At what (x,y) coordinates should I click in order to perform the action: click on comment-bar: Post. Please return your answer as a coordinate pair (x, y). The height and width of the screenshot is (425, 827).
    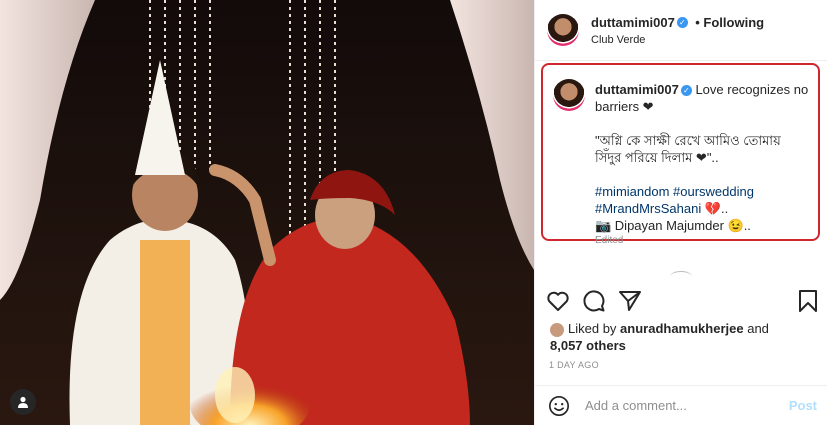
    Looking at the image, I should click on (680, 405).